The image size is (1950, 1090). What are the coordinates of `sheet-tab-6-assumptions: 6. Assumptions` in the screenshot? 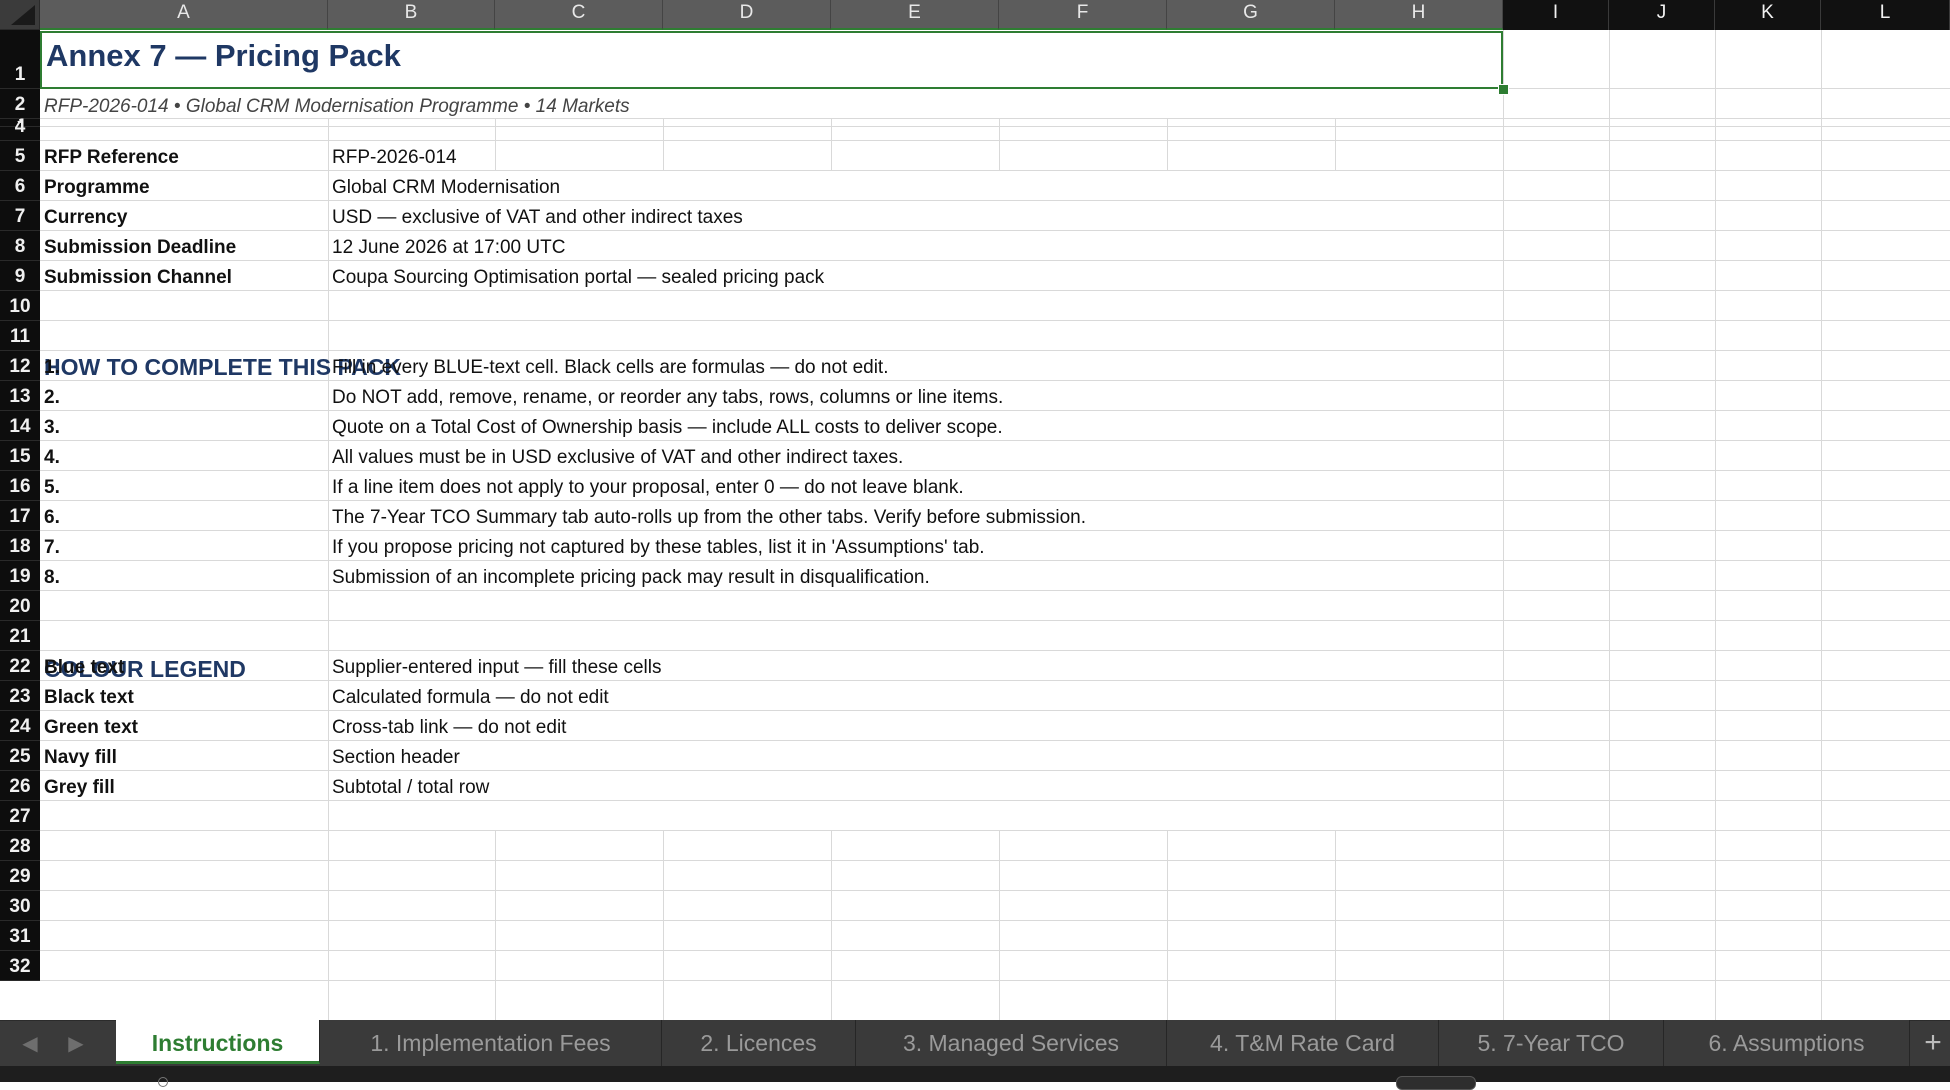 It's located at (1787, 1043).